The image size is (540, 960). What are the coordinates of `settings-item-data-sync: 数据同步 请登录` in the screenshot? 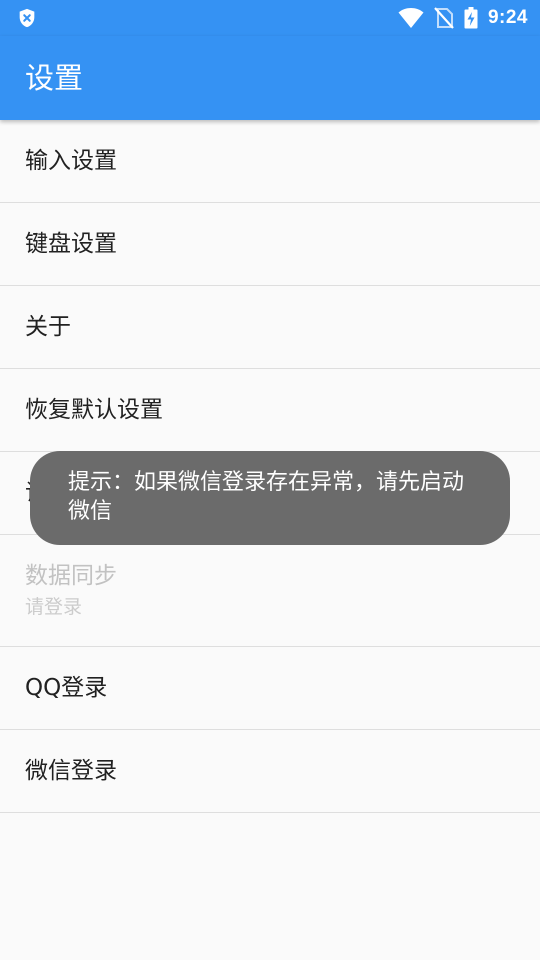 It's located at (270, 591).